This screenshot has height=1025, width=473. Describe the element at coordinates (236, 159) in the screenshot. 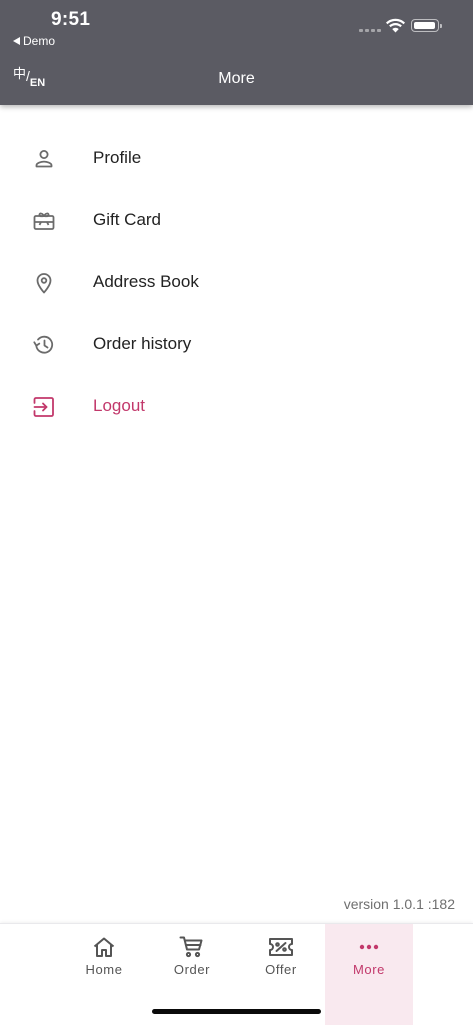

I see `menu-item-profile: Profile` at that location.